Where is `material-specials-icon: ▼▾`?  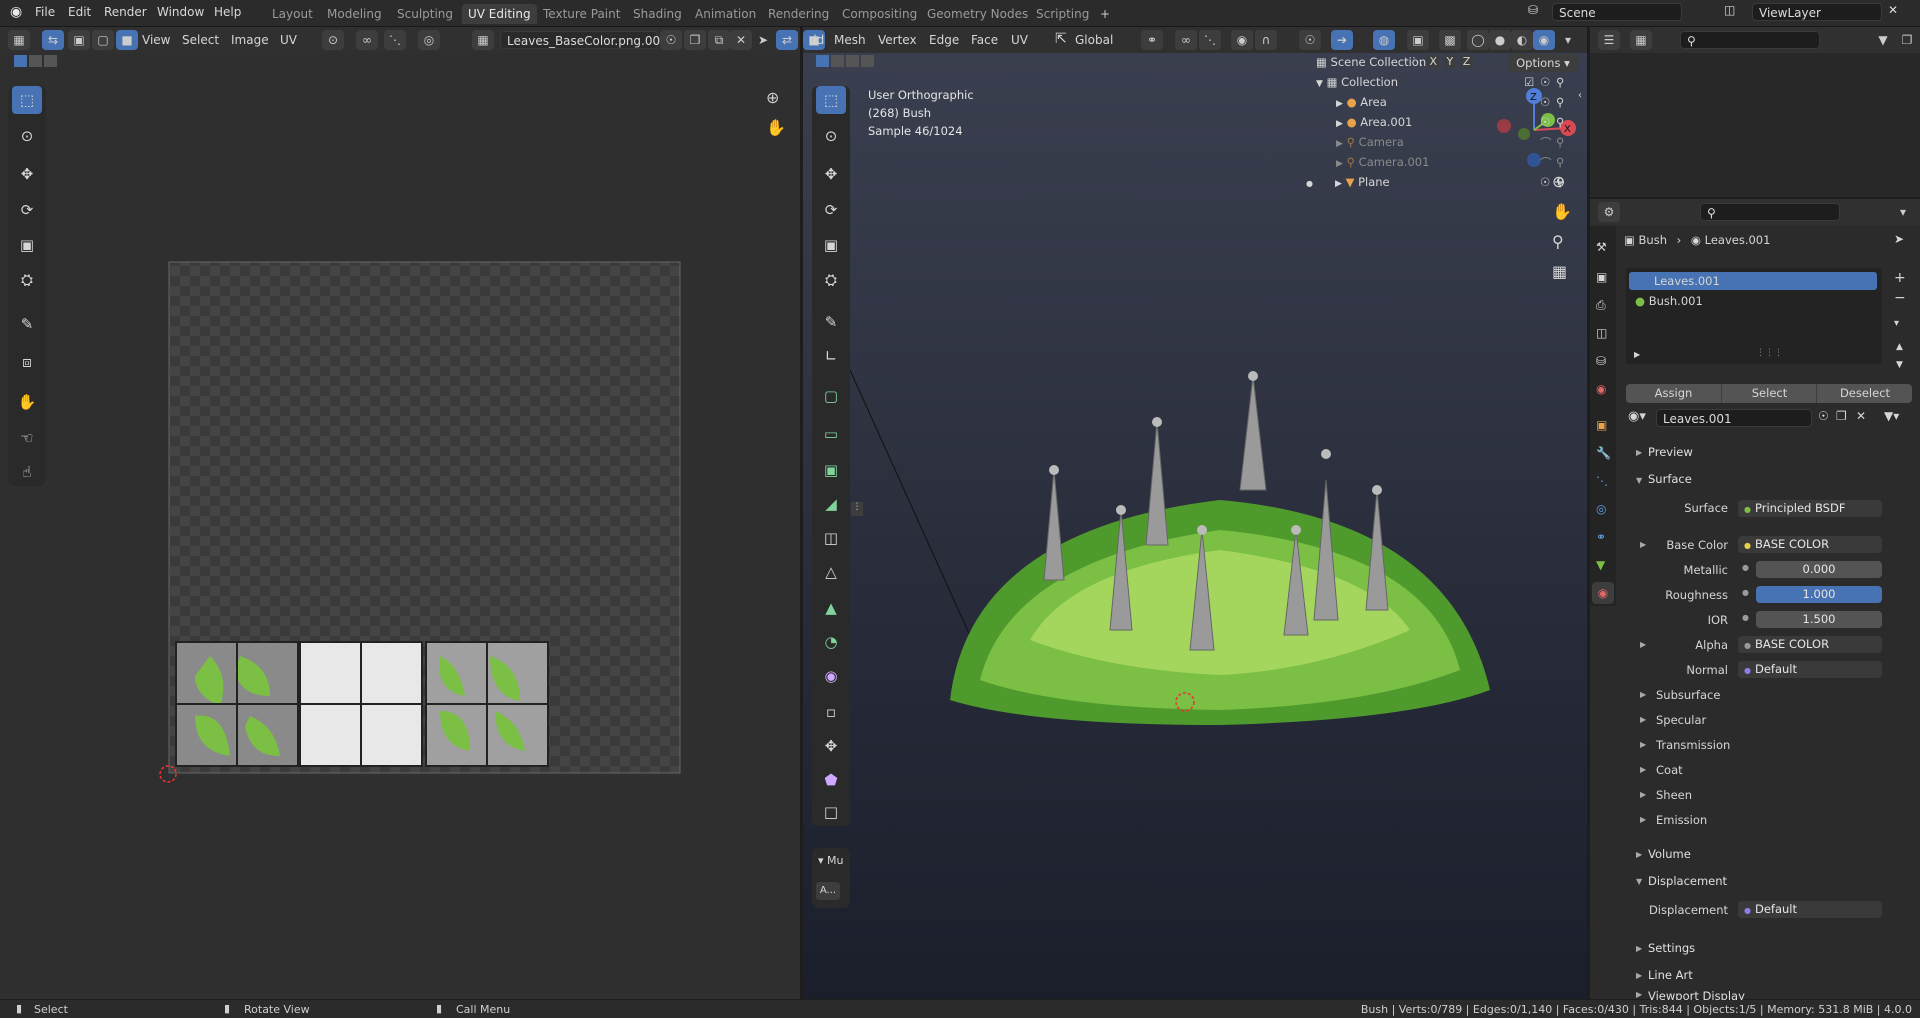
material-specials-icon: ▼▾ is located at coordinates (1891, 416).